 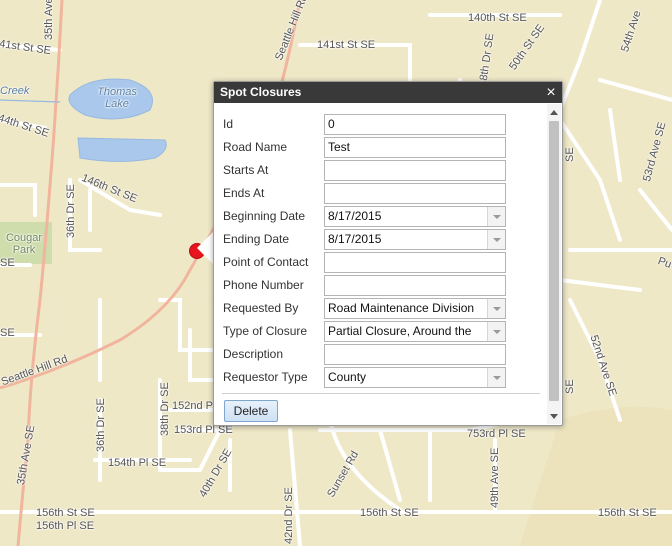 What do you see at coordinates (415, 331) in the screenshot?
I see `type-of-closure-select: Partial Closure, Around the` at bounding box center [415, 331].